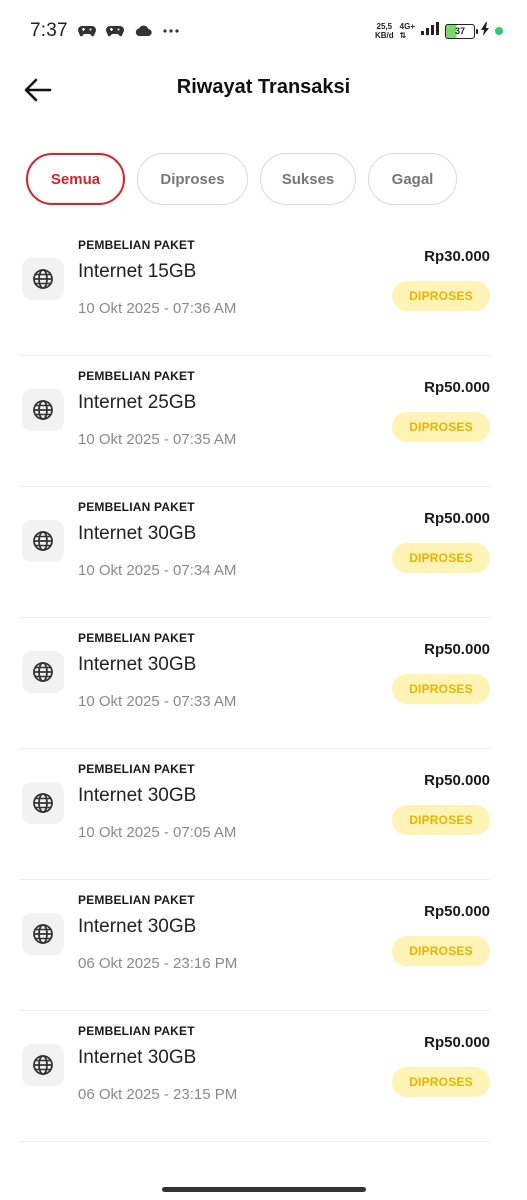 Image resolution: width=527 pixels, height=1200 pixels. What do you see at coordinates (49, 30) in the screenshot?
I see `status-time: 7:37` at bounding box center [49, 30].